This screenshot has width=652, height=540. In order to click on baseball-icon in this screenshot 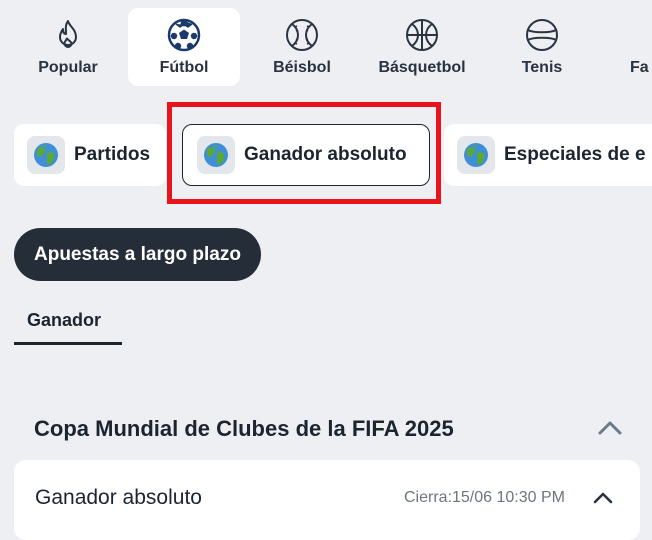, I will do `click(302, 35)`.